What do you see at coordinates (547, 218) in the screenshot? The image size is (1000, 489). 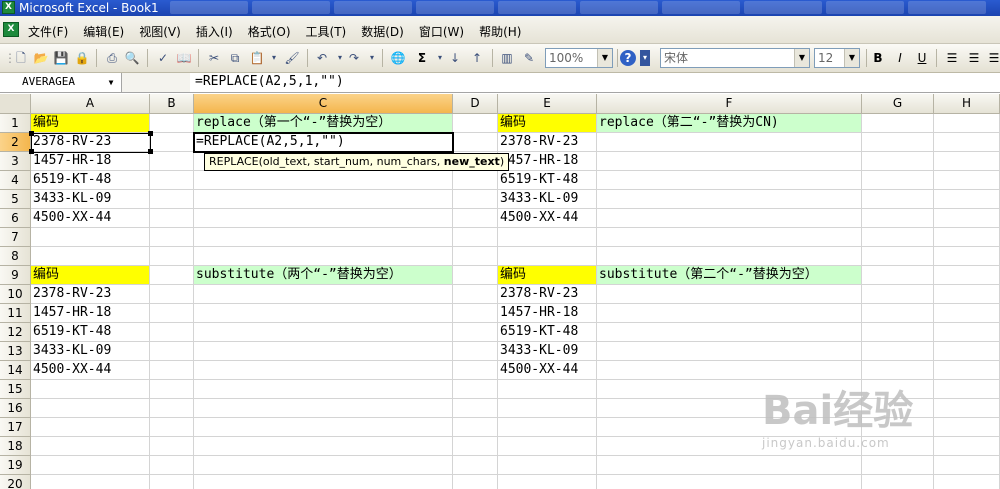 I see `cell-e6: 4500-XX-44` at bounding box center [547, 218].